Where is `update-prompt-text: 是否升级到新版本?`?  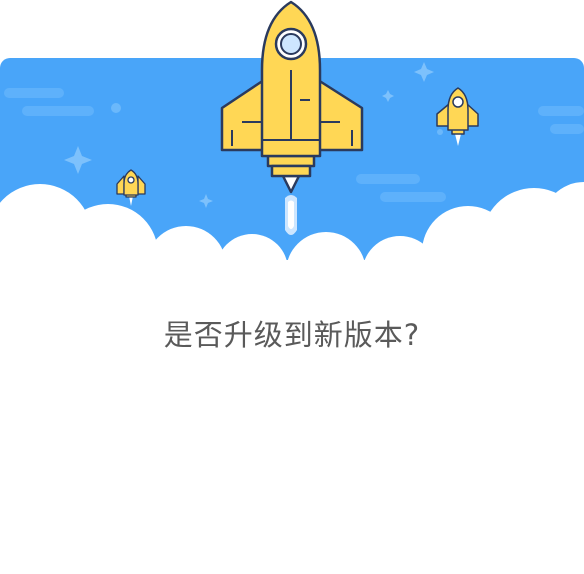 update-prompt-text: 是否升级到新版本? is located at coordinates (292, 335).